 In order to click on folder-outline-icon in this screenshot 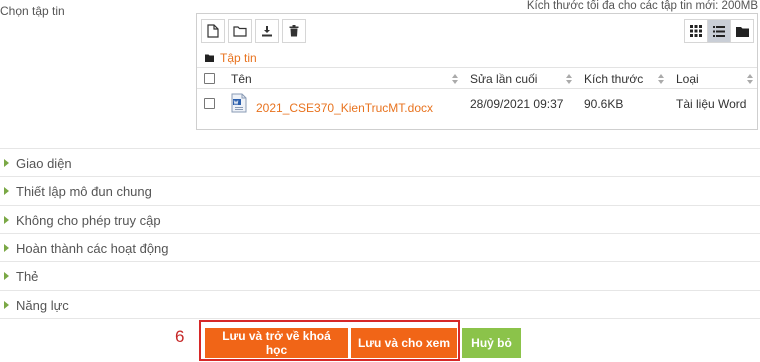, I will do `click(240, 31)`.